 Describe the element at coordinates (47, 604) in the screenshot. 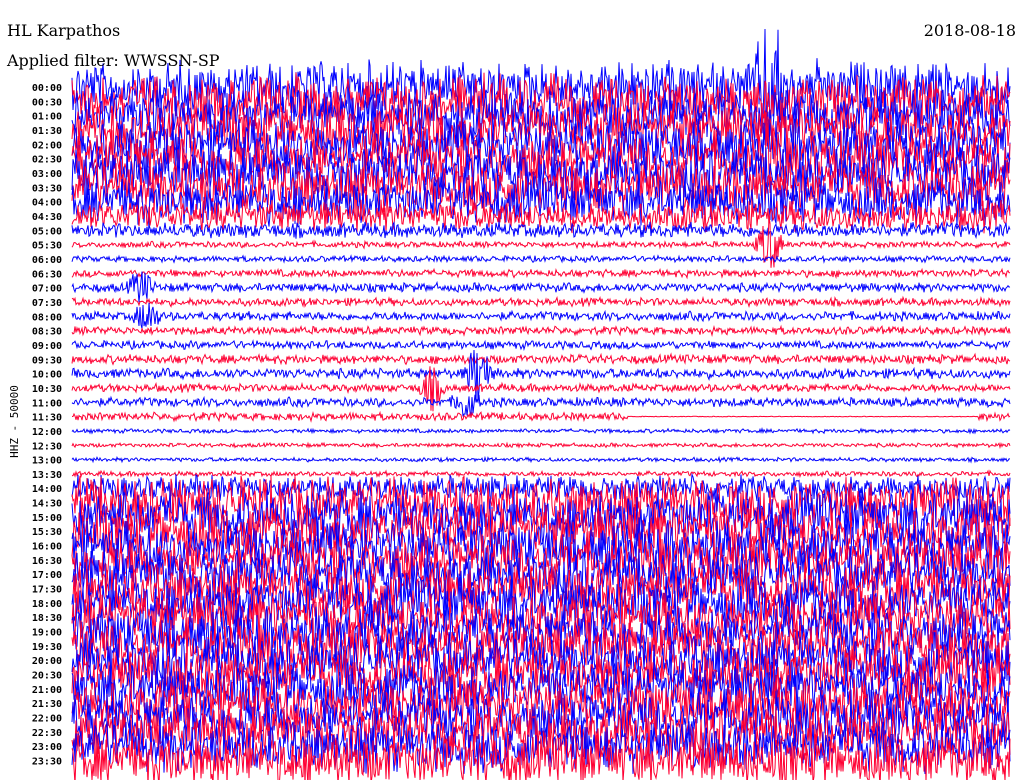

I see `row-time-label: 18:00` at that location.